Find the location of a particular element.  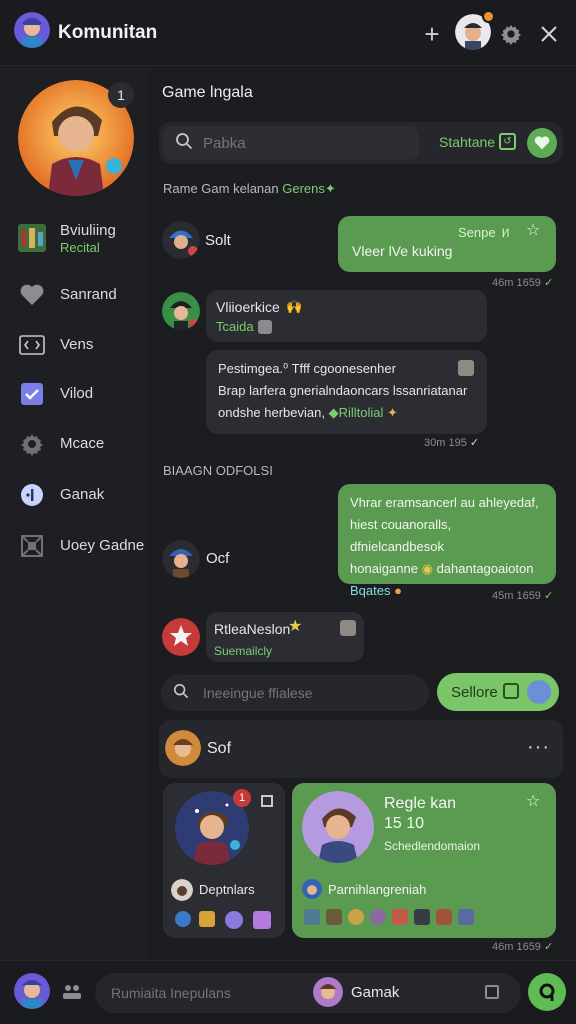

heart-button is located at coordinates (542, 143).